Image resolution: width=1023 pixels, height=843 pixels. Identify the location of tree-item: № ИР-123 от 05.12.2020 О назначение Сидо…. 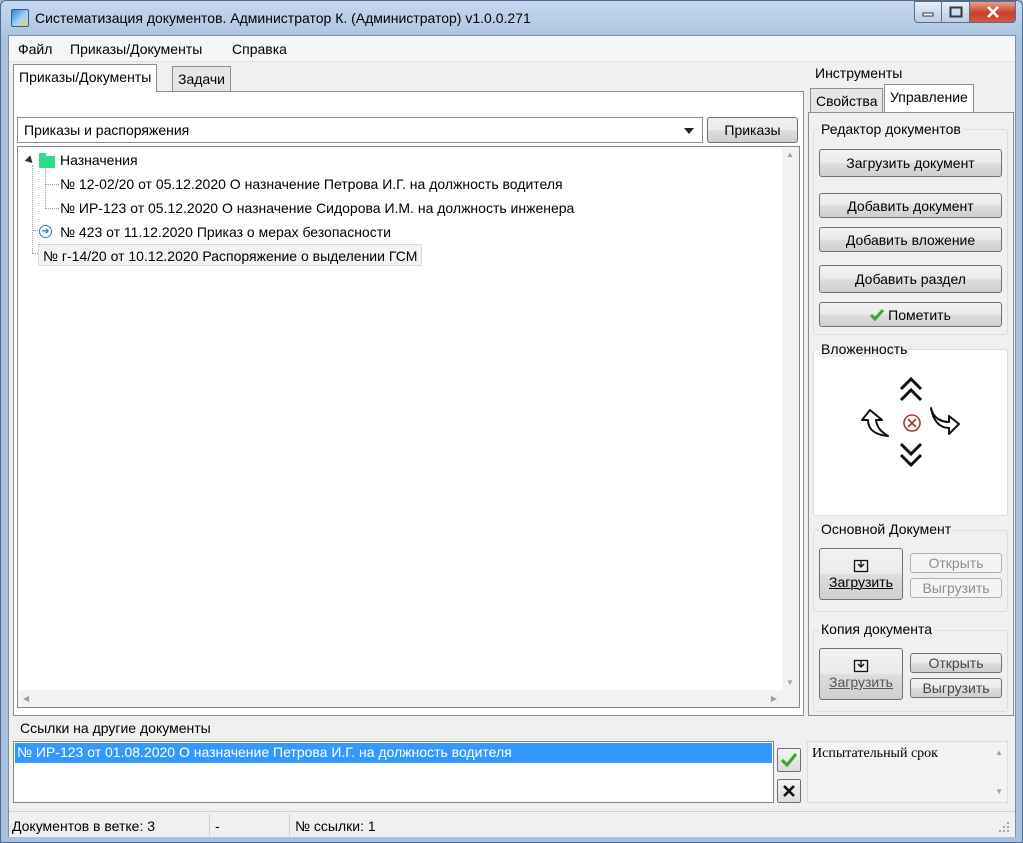
(317, 208).